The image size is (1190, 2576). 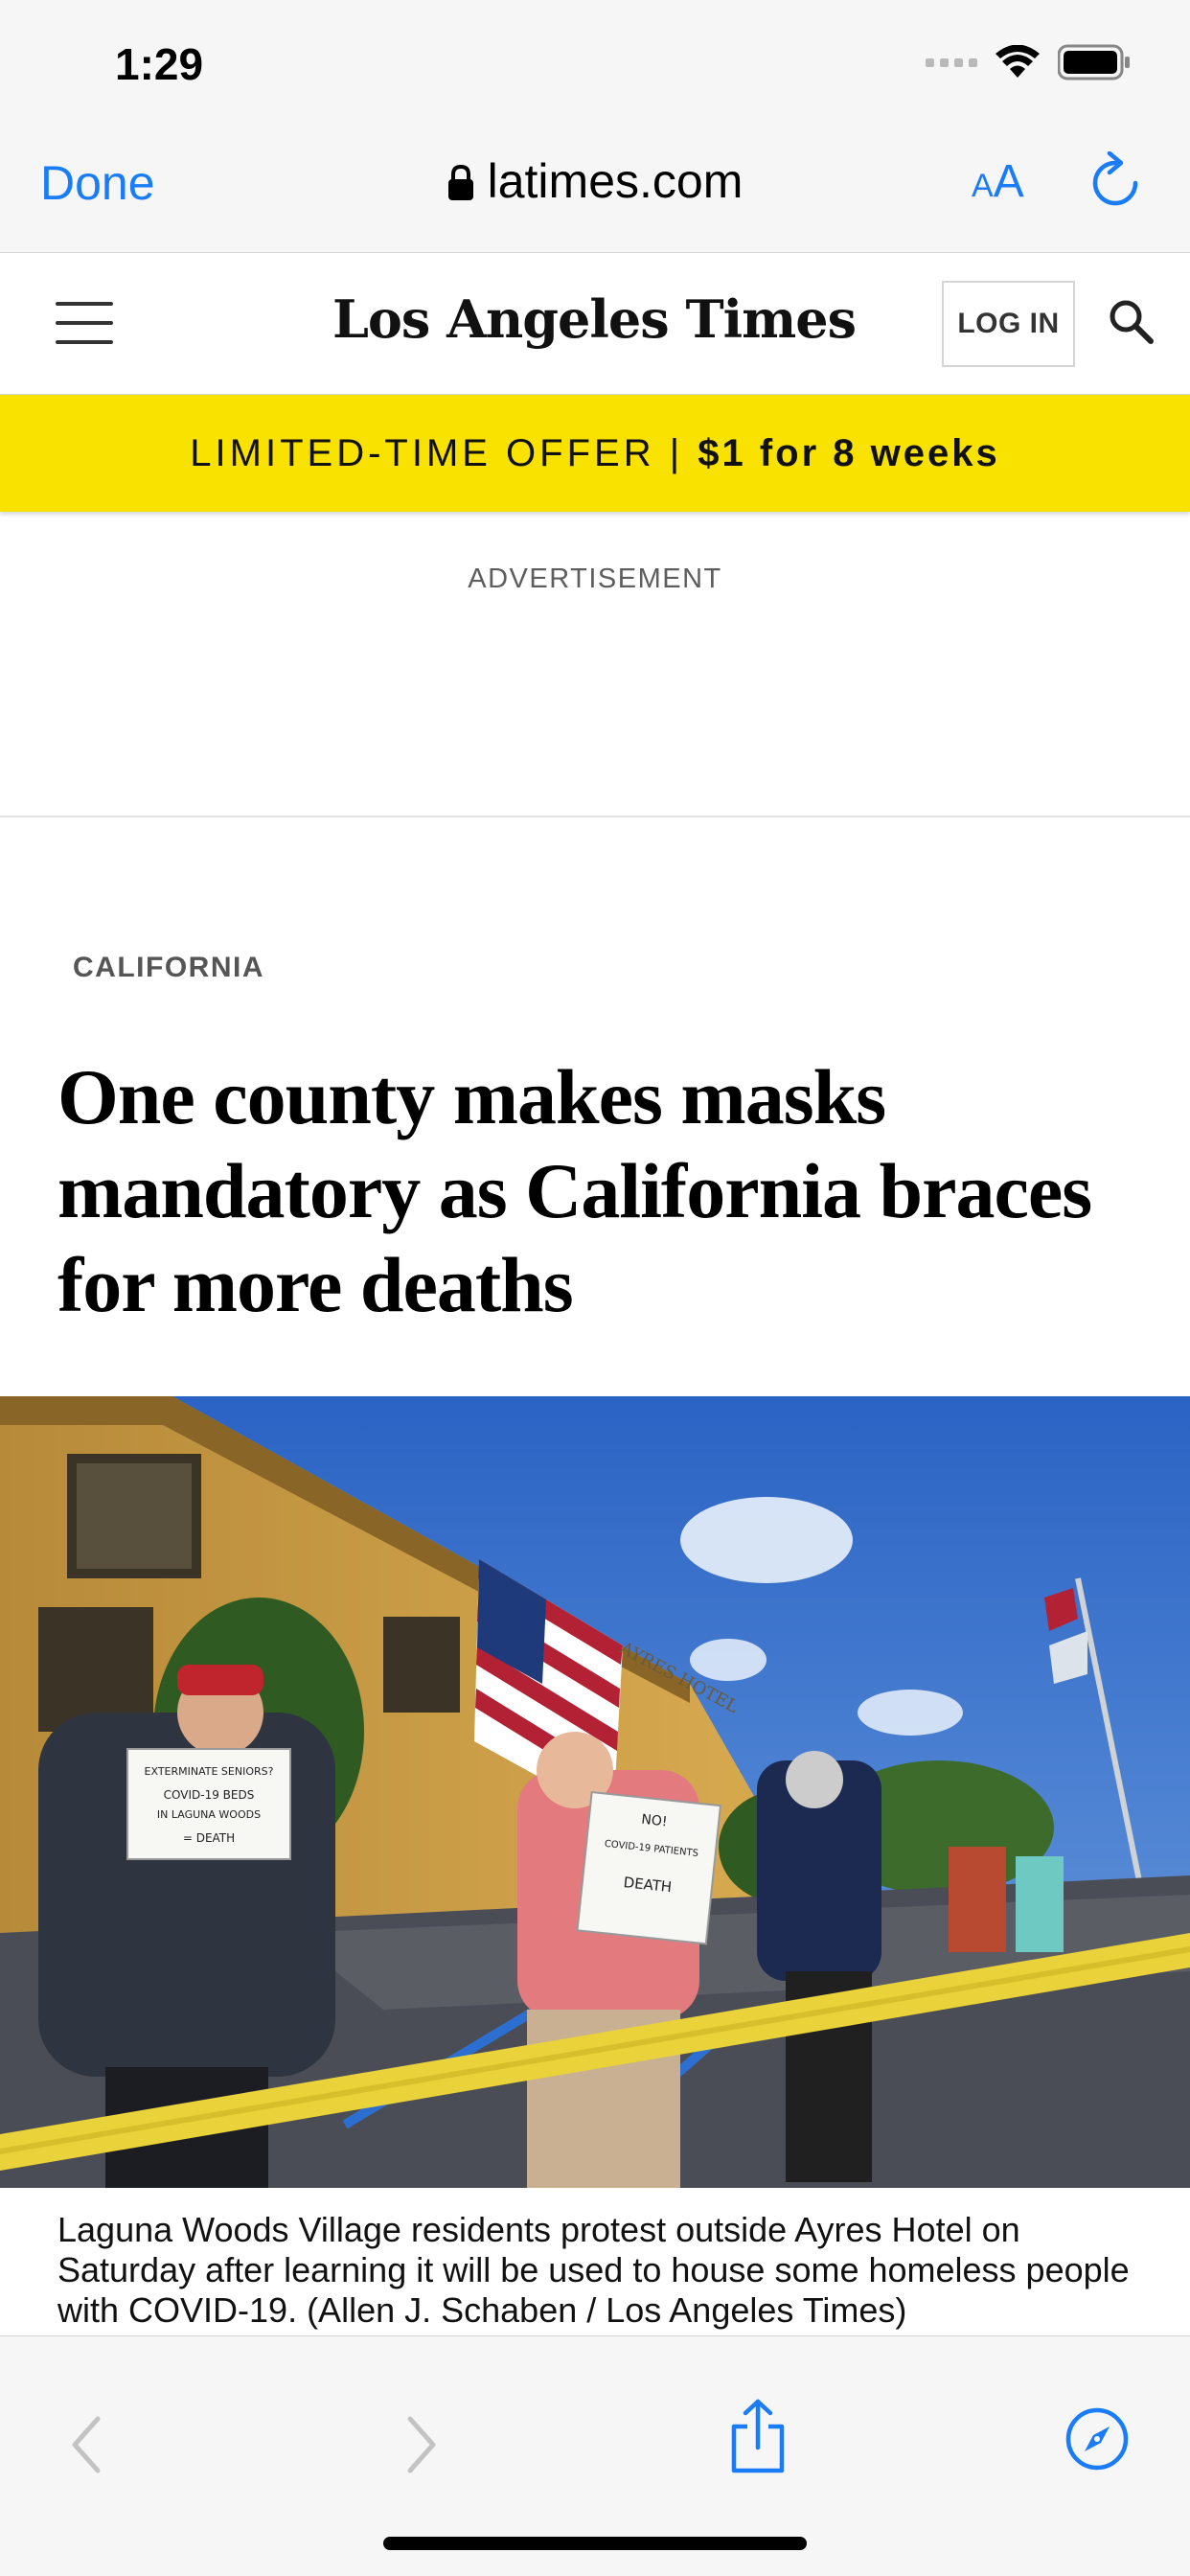 I want to click on hamburger-icon, so click(x=85, y=323).